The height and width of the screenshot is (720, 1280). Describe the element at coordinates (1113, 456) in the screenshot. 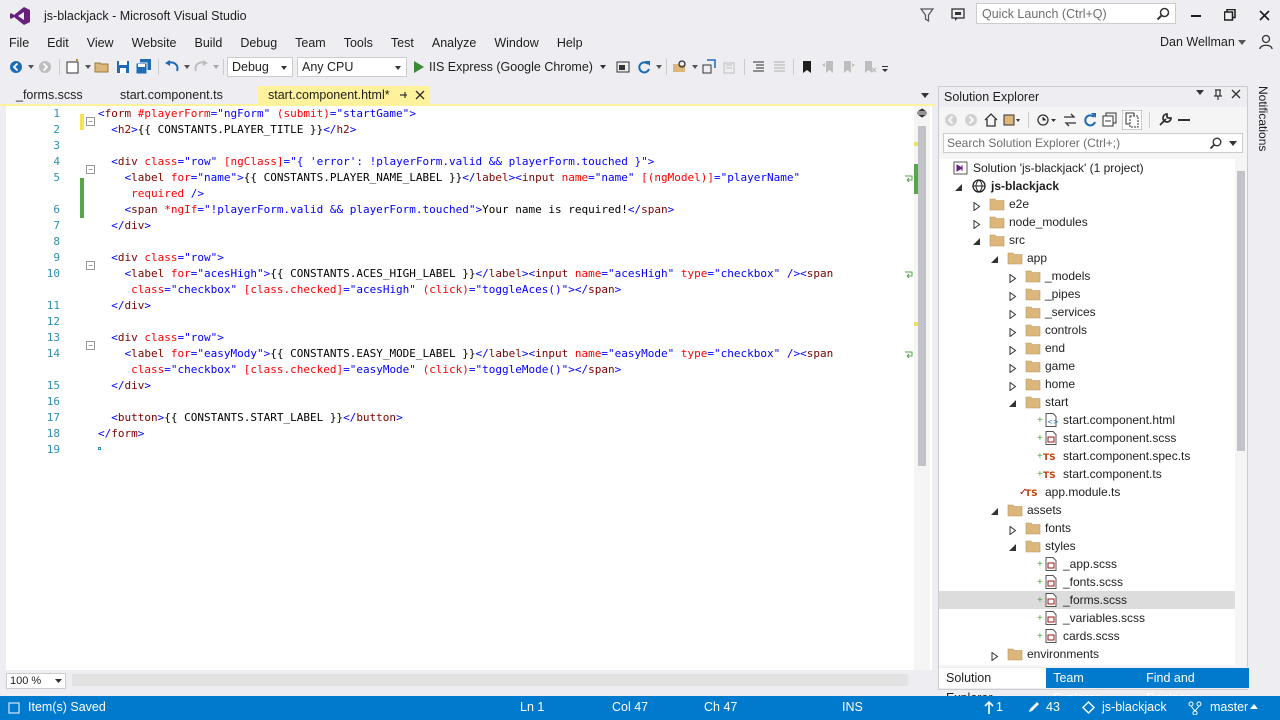

I see `tree-node-start-component-spec-ts: + TS start.component.spec.ts` at that location.